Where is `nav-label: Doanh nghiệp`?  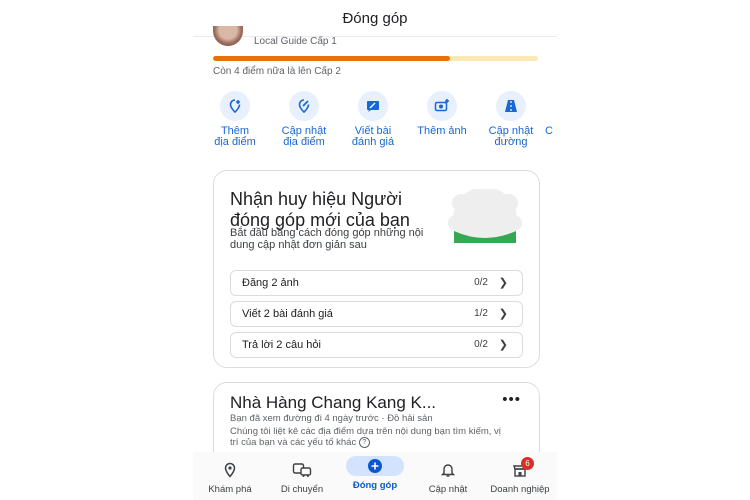 nav-label: Doanh nghiệp is located at coordinates (520, 489).